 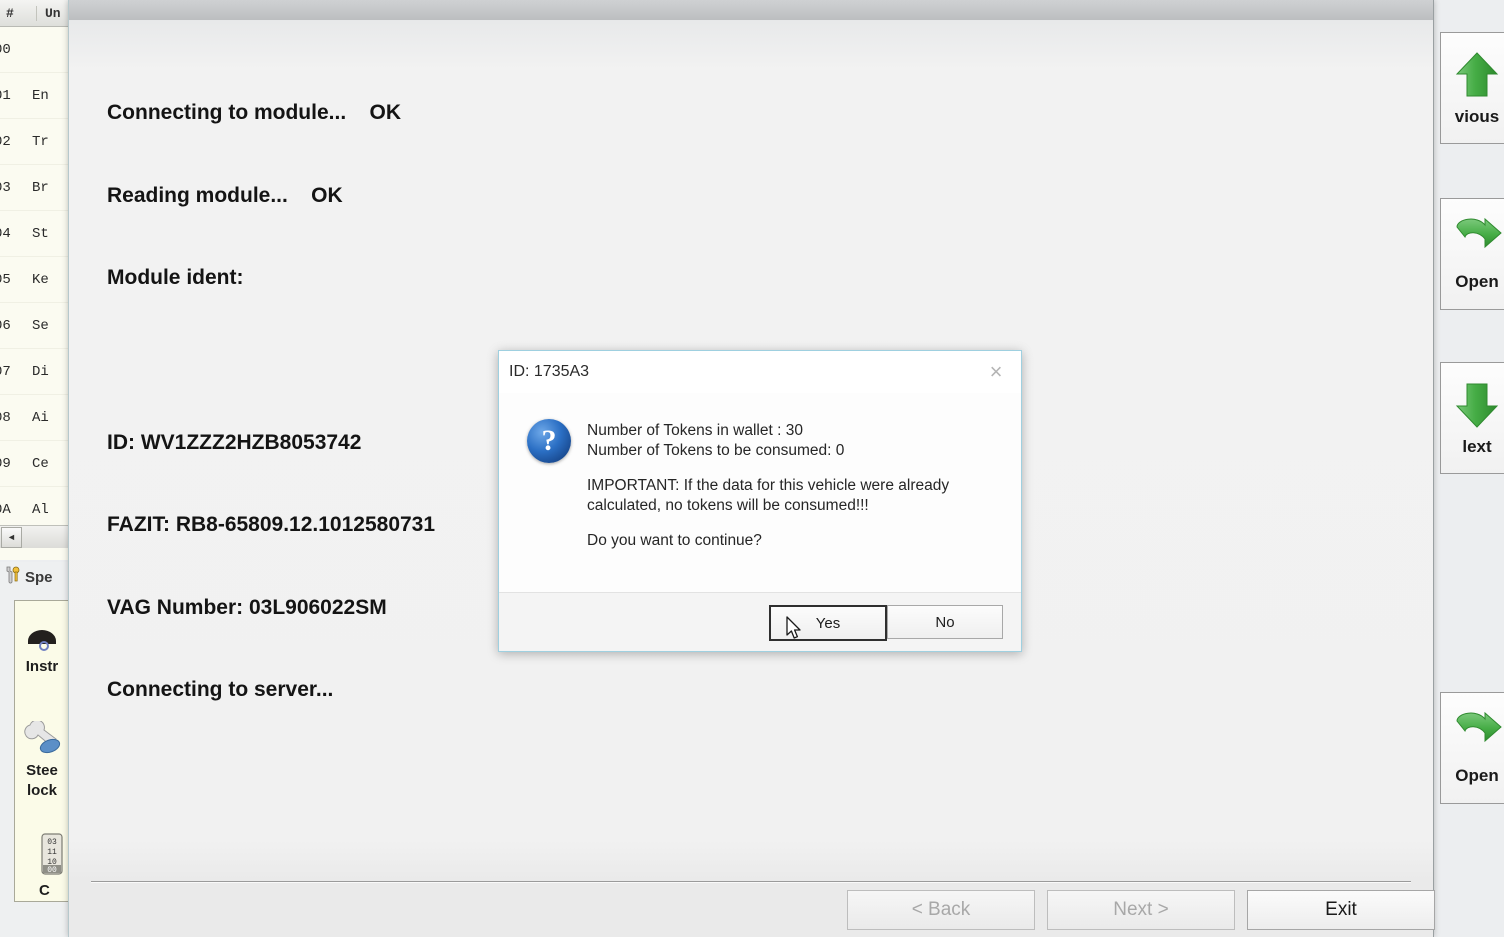 I want to click on control-module-grid: # Un 00 01 En 02 Tr 03 Br, so click(x=34, y=280).